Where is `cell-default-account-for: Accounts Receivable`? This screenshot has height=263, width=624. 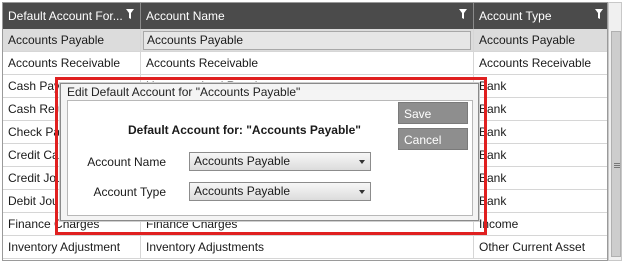
cell-default-account-for: Accounts Receivable is located at coordinates (72, 63).